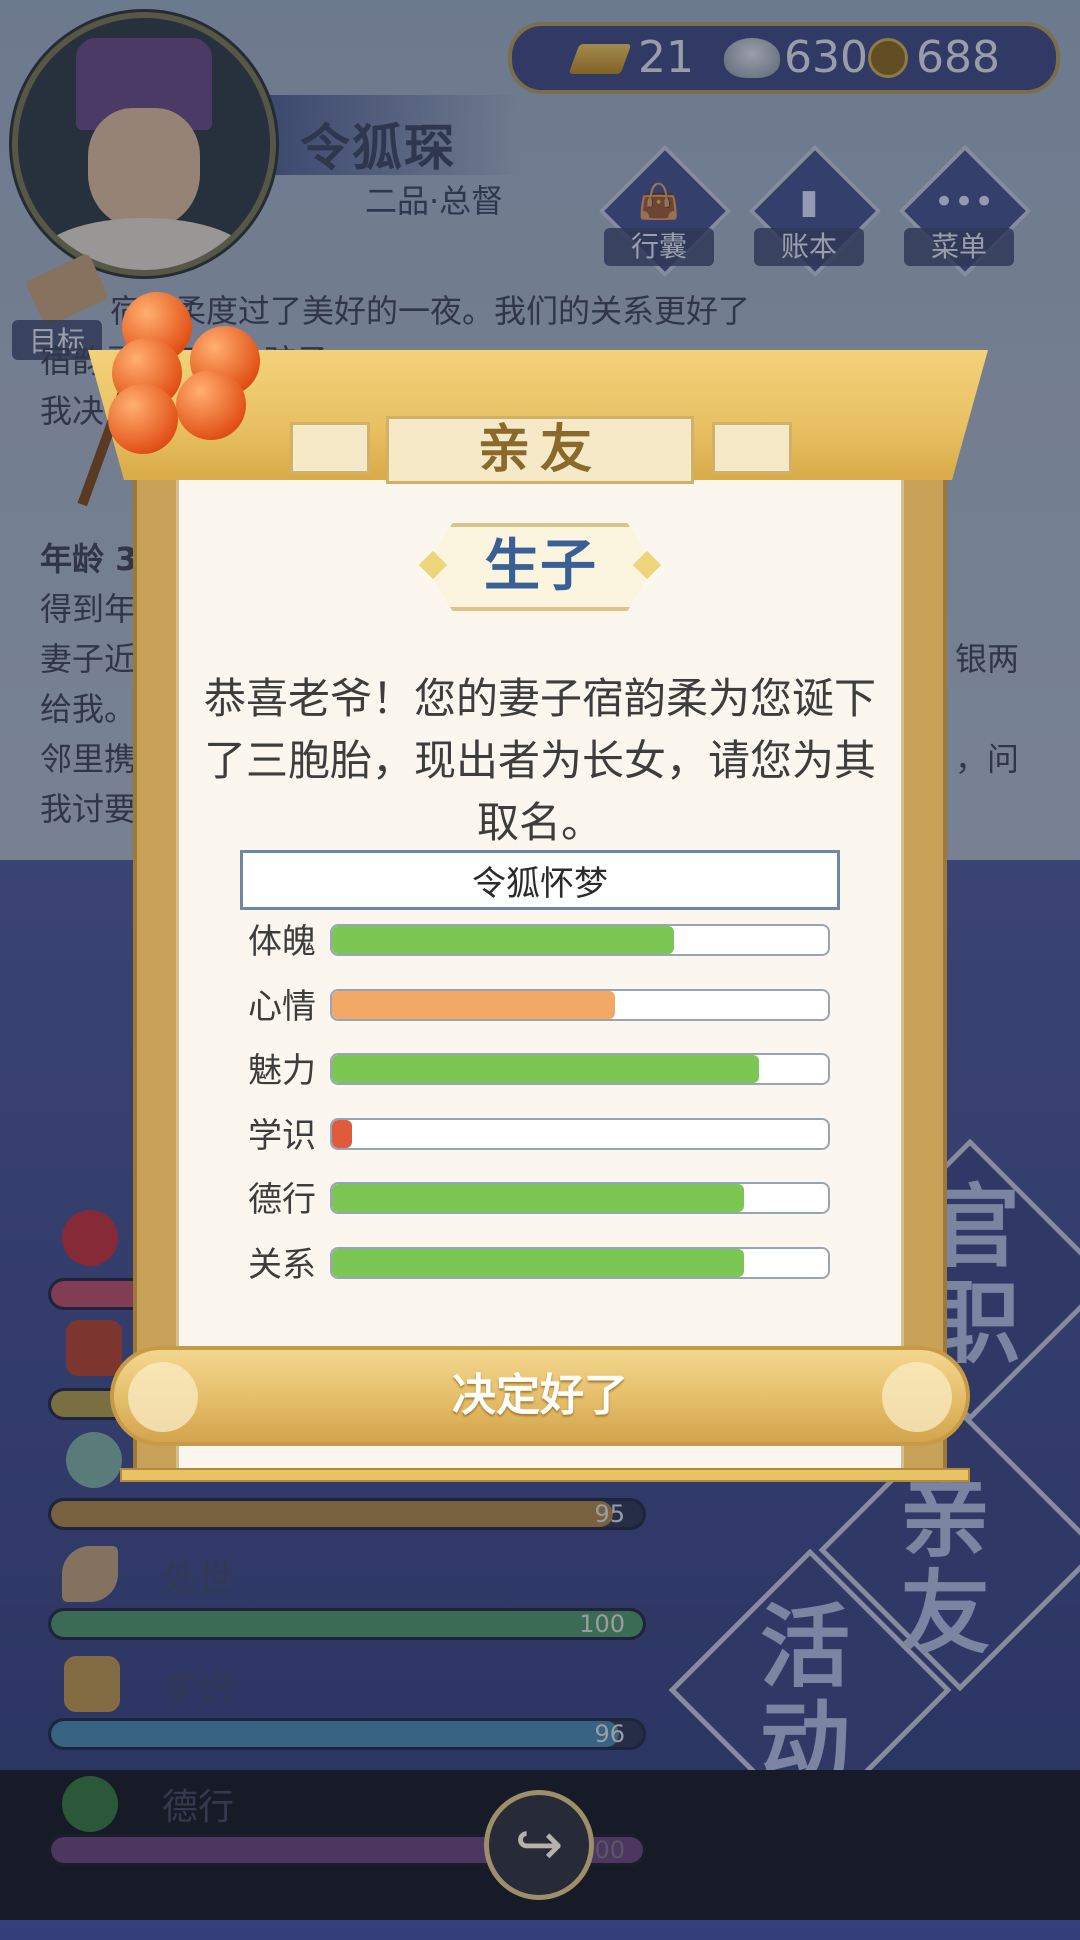  I want to click on stat-label: 体魄, so click(282, 942).